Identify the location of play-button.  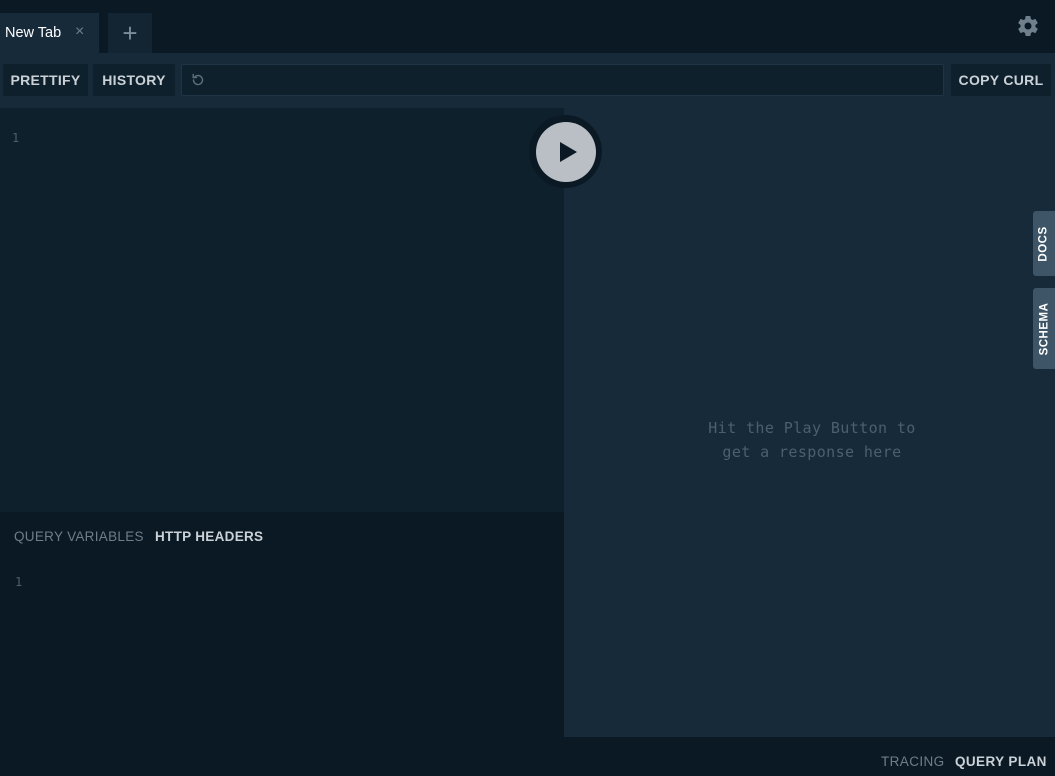
(565, 151).